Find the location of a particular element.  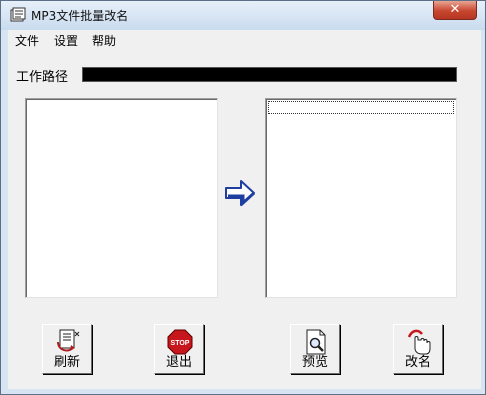

rename-button: 改名 is located at coordinates (418, 349).